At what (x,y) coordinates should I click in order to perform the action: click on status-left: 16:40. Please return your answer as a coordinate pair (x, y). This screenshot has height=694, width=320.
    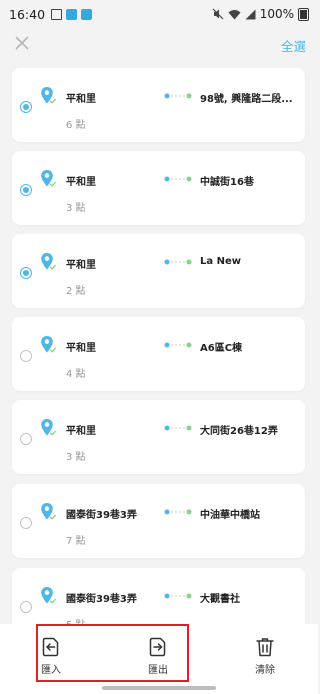
    Looking at the image, I should click on (51, 14).